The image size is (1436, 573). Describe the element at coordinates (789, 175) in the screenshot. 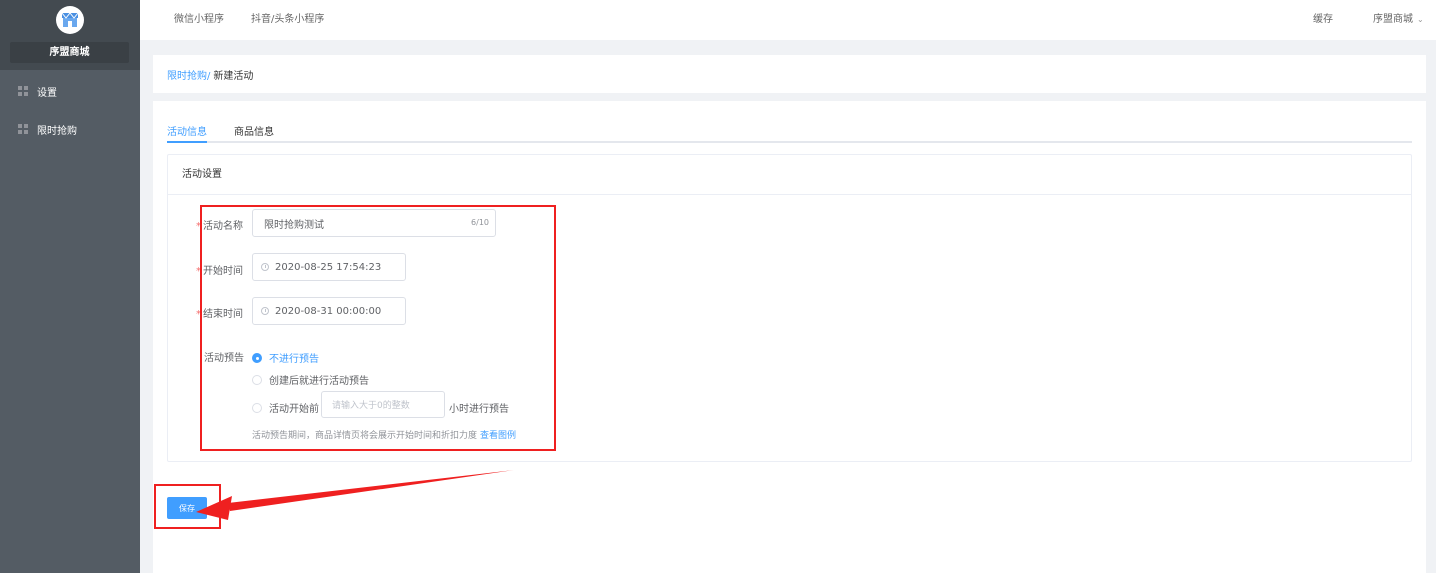

I see `panel-title: 活动设置` at that location.